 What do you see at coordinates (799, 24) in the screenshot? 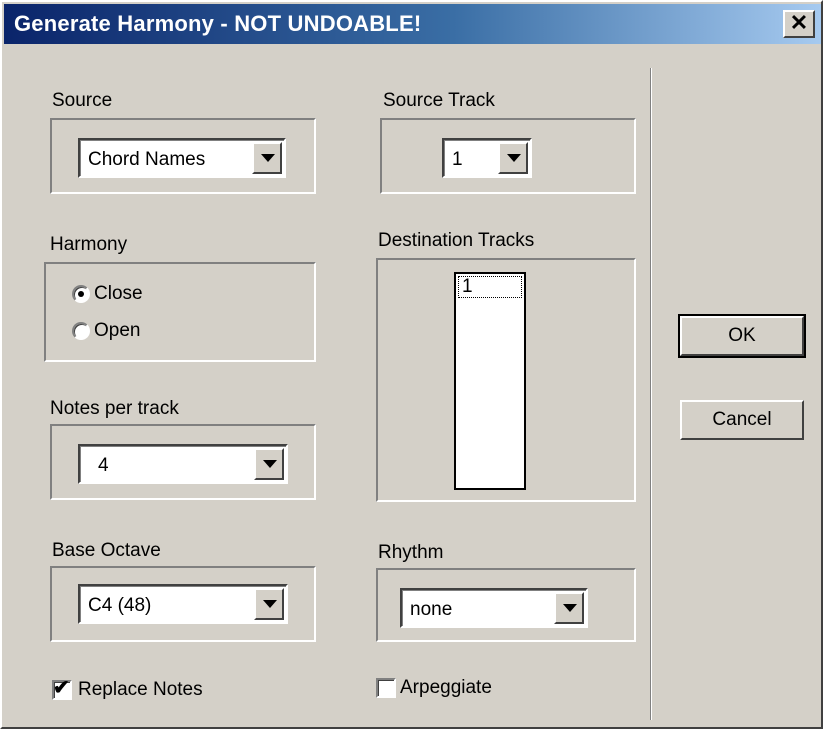
I see `close-icon: ✕` at bounding box center [799, 24].